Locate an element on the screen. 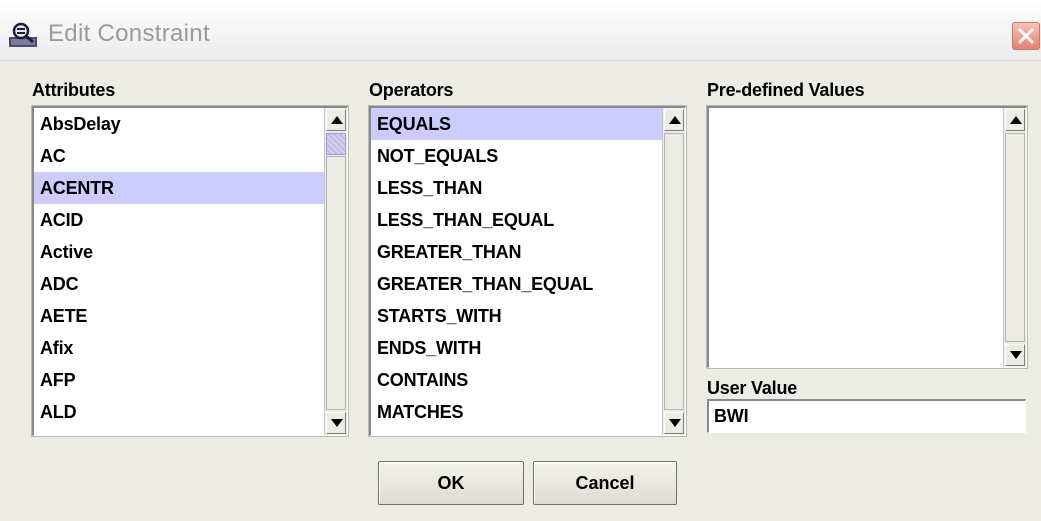 This screenshot has width=1041, height=521. list-item: ACID is located at coordinates (179, 220).